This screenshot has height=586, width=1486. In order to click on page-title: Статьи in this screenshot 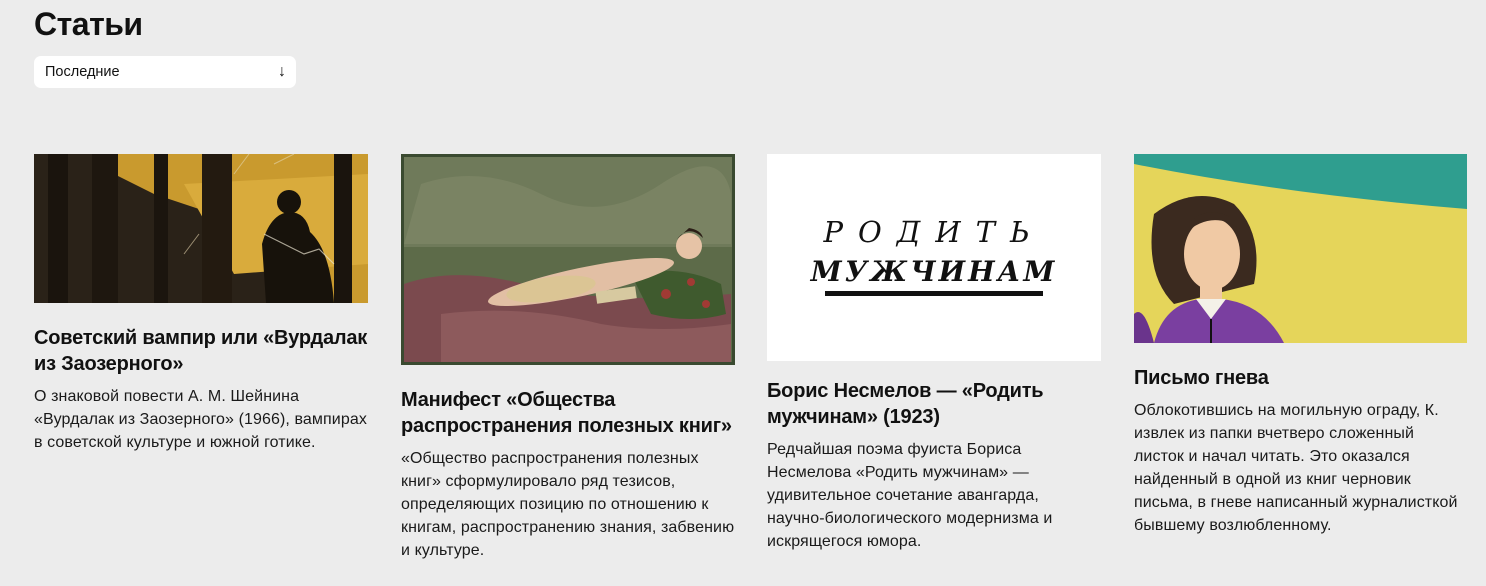, I will do `click(88, 24)`.